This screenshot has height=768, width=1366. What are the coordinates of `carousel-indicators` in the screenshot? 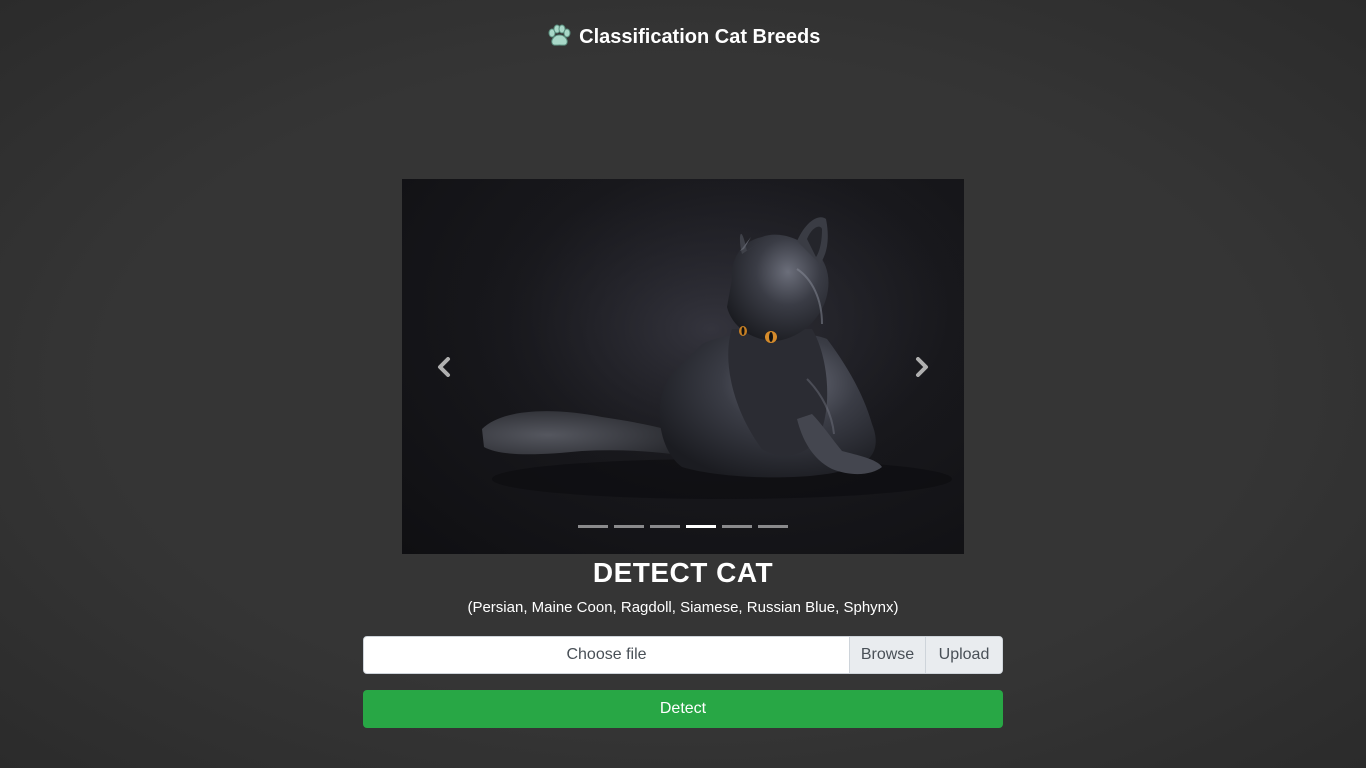 It's located at (683, 526).